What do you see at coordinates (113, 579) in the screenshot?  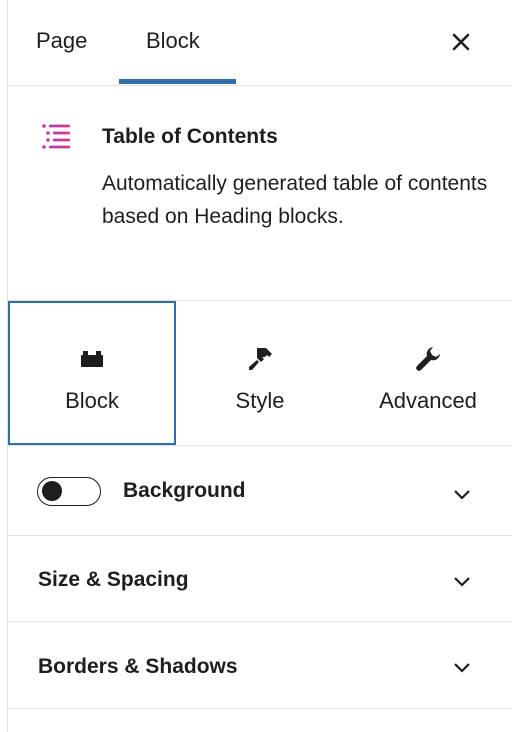 I see `panel-size-spacing-title: Size & Spacing` at bounding box center [113, 579].